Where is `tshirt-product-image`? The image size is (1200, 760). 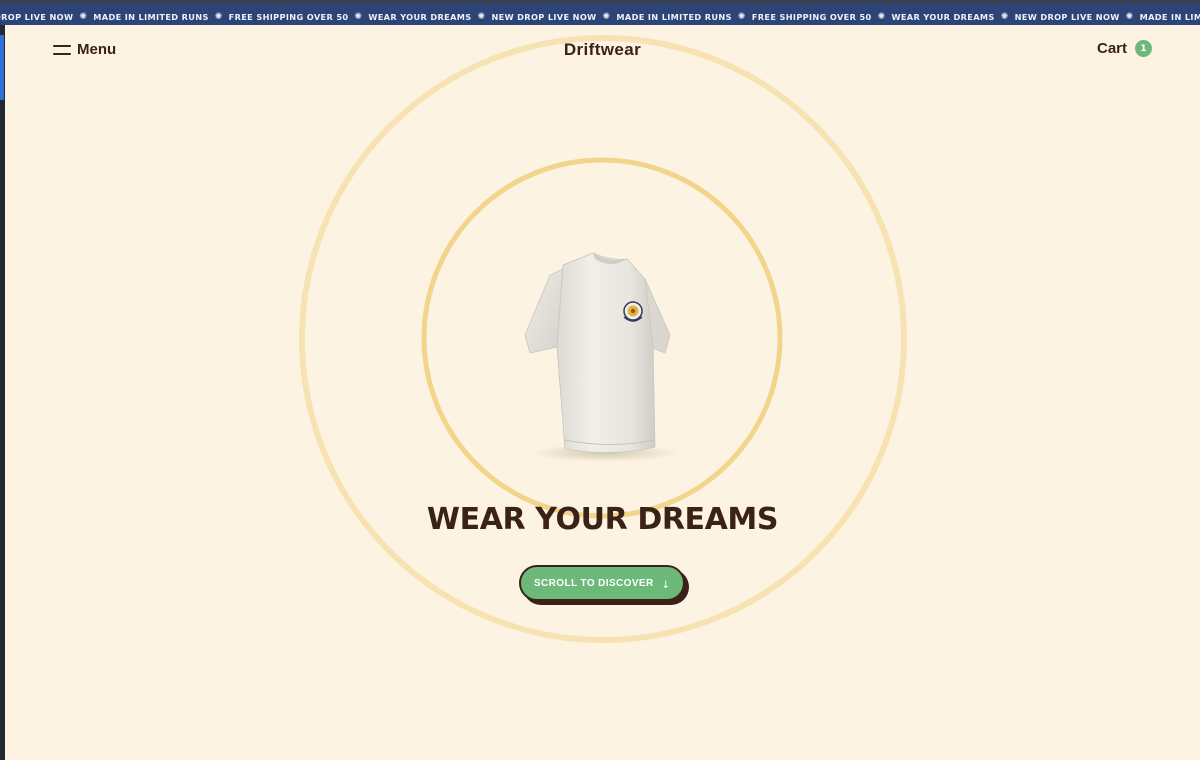
tshirt-product-image is located at coordinates (602, 357).